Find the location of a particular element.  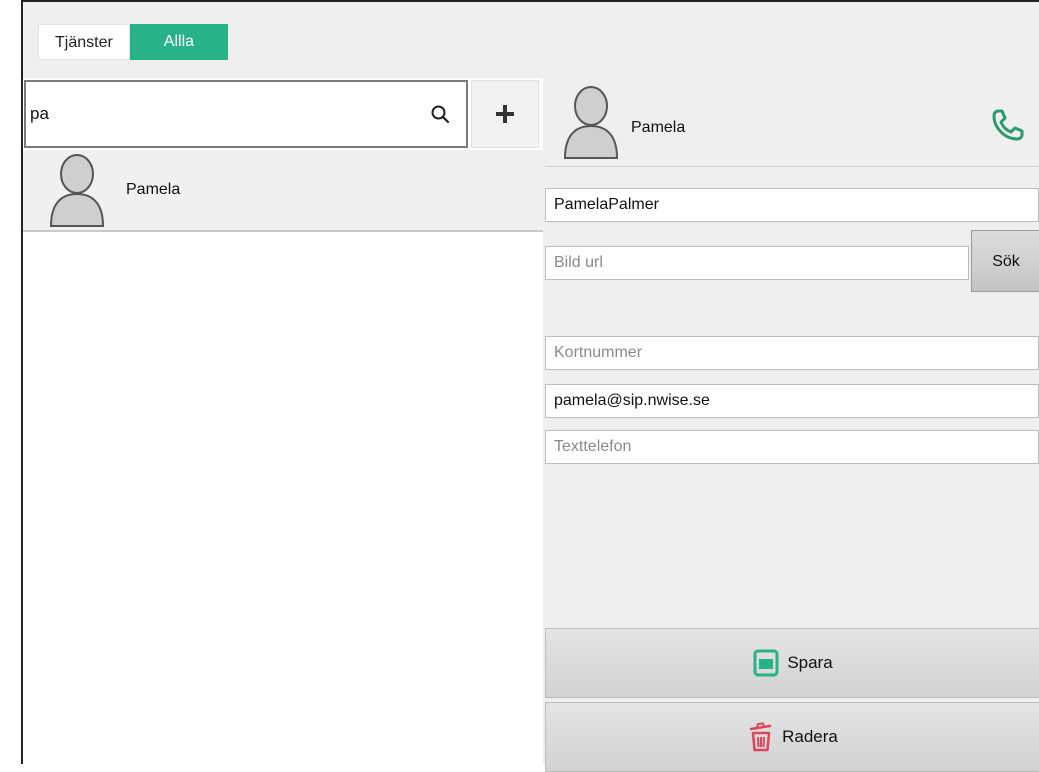

save-label: Spara is located at coordinates (810, 662).